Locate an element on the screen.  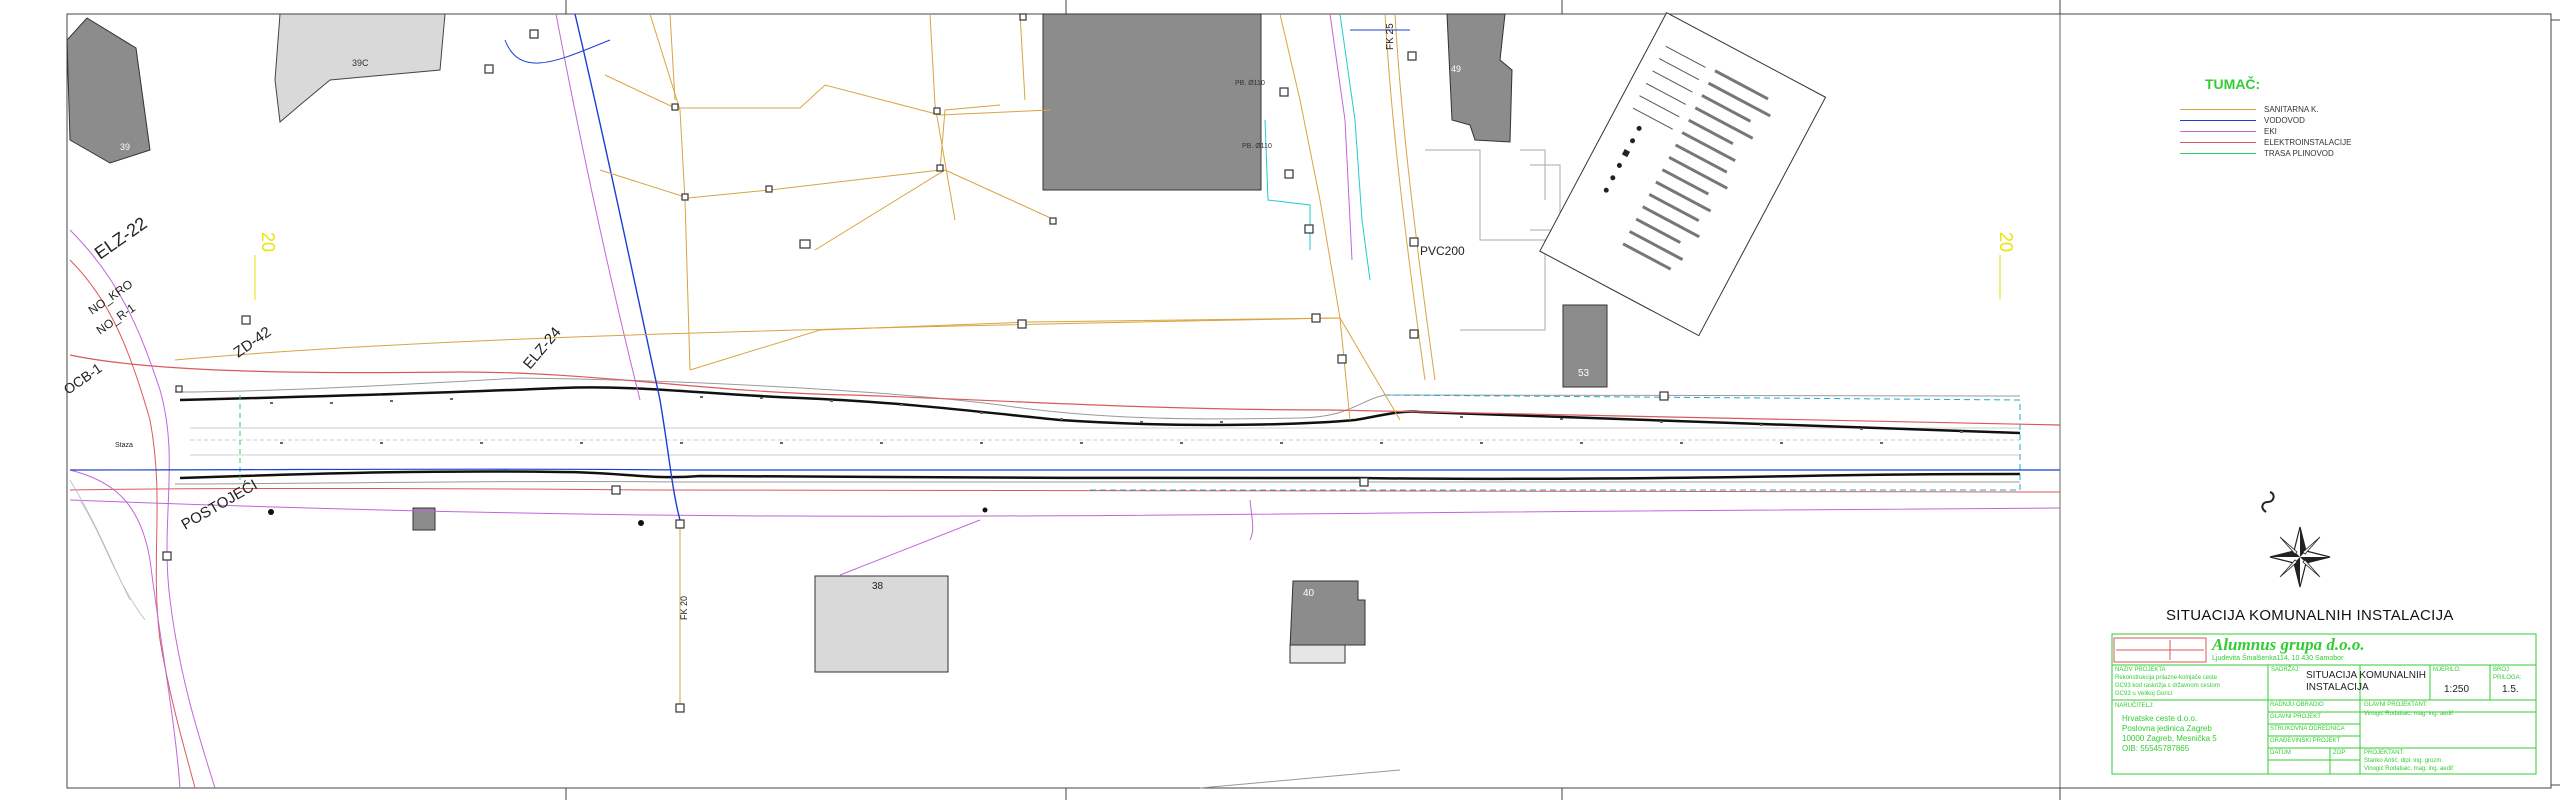
row-radnju-obradio: RADNJU OBRADIO is located at coordinates (2297, 705).